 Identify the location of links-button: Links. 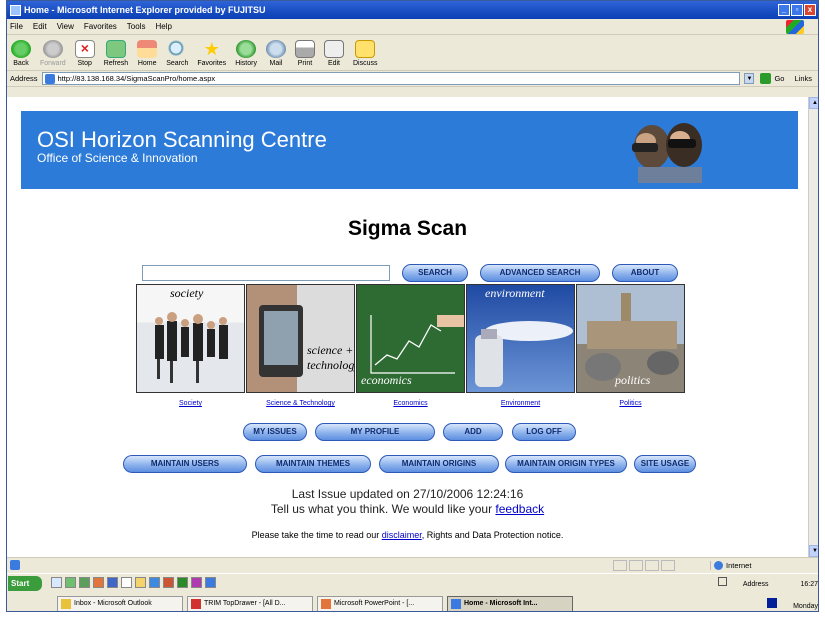
(803, 78).